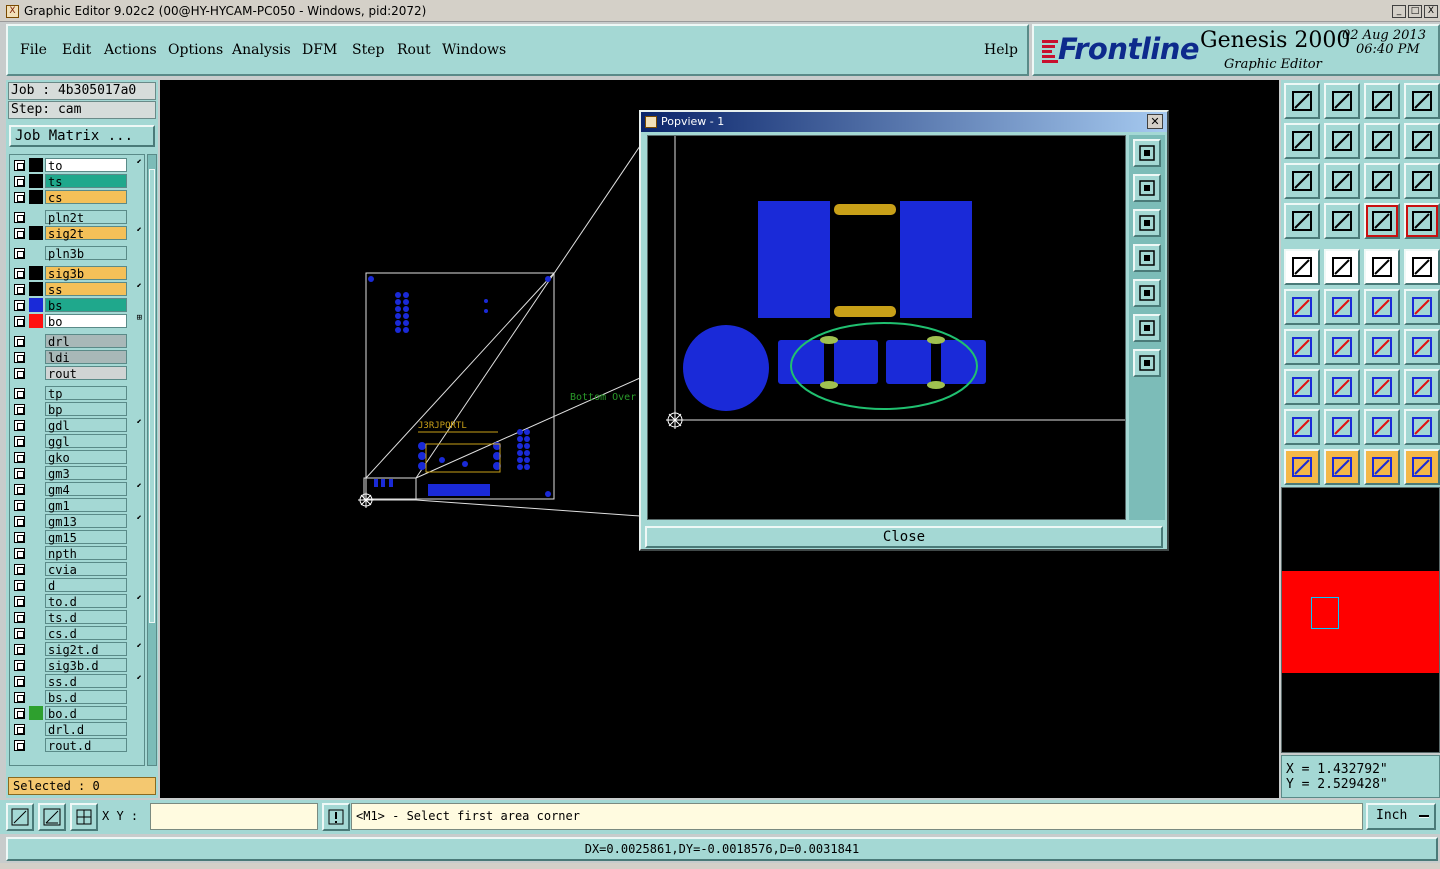 The width and height of the screenshot is (1440, 869). Describe the element at coordinates (77, 521) in the screenshot. I see `layer-row: gm13 ⬋` at that location.